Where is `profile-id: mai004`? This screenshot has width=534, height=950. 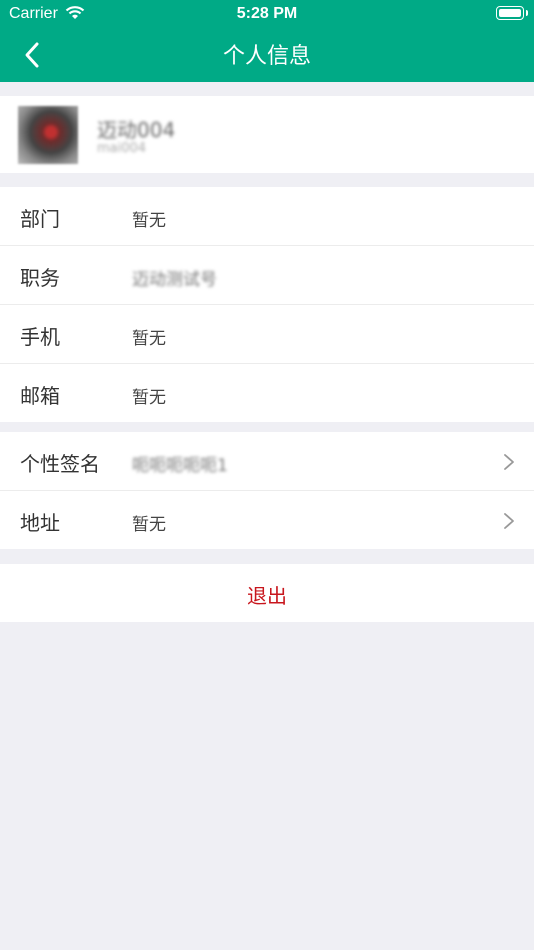
profile-id: mai004 is located at coordinates (122, 148).